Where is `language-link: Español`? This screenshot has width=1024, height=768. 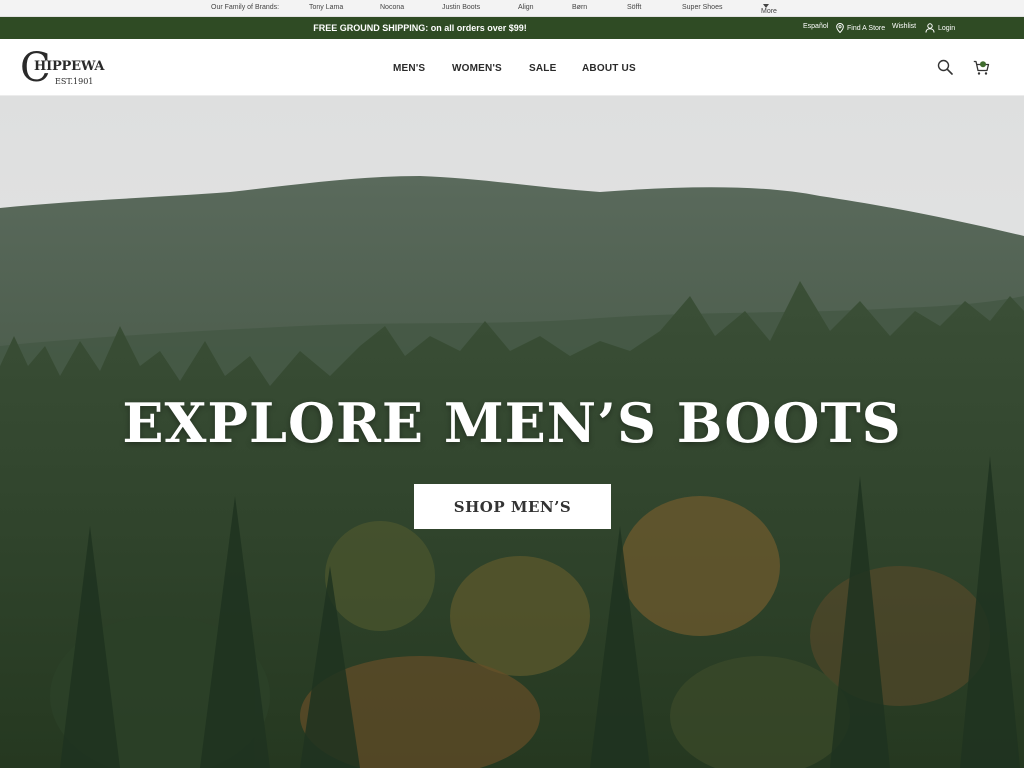
language-link: Español is located at coordinates (815, 26).